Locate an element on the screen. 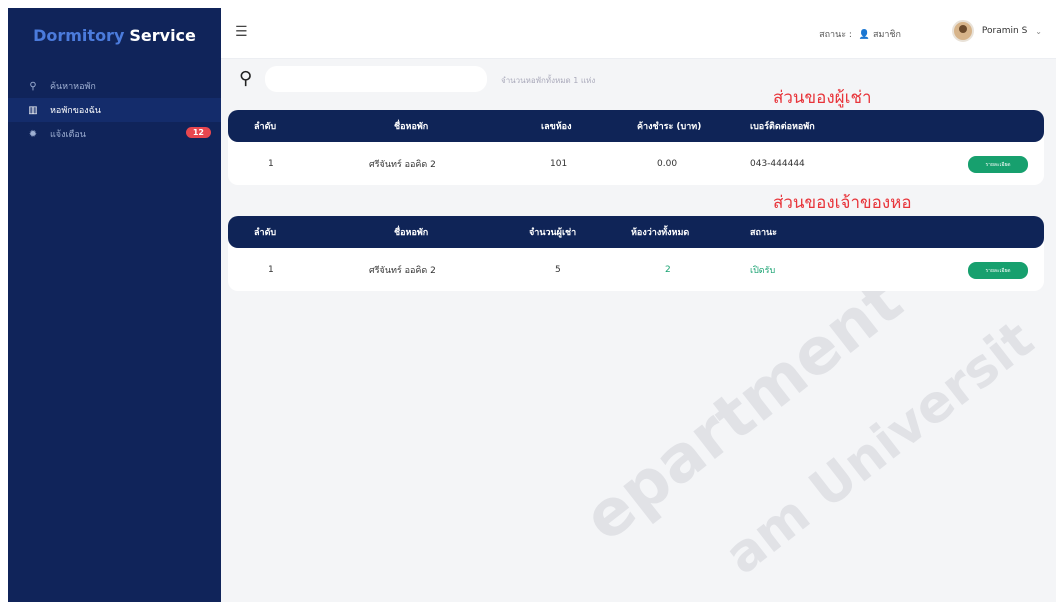  sidebar-item-label: แจ้งเตือน is located at coordinates (68, 135).